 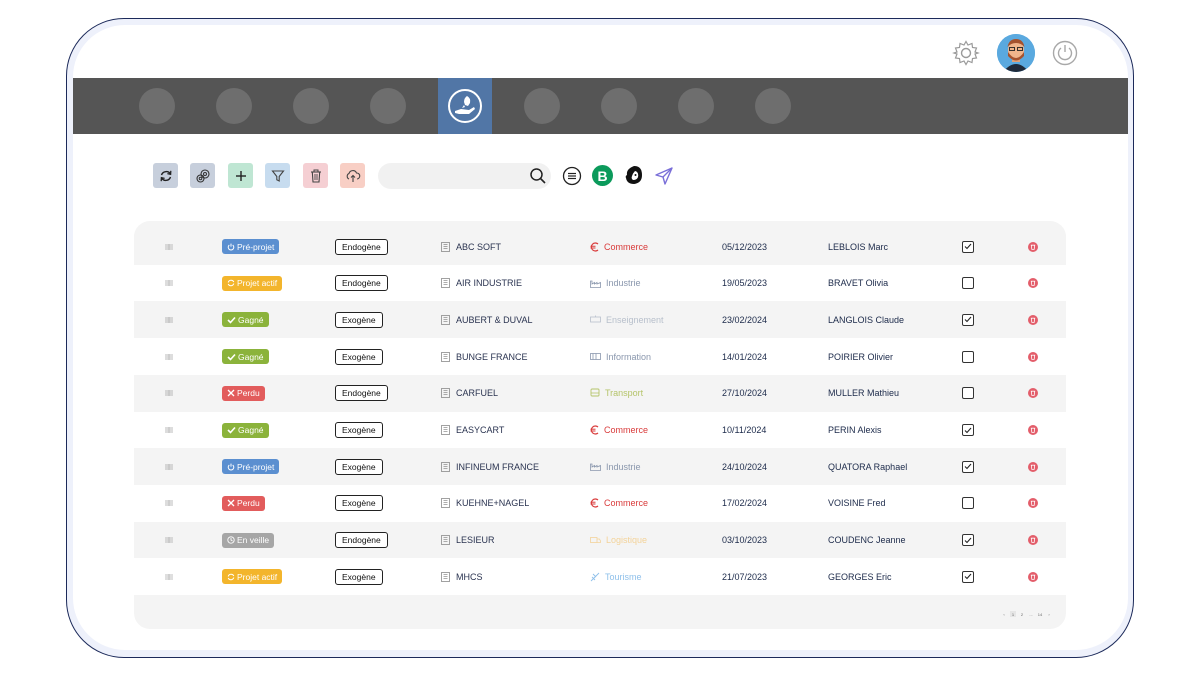 I want to click on mailchimp-button, so click(x=634, y=175).